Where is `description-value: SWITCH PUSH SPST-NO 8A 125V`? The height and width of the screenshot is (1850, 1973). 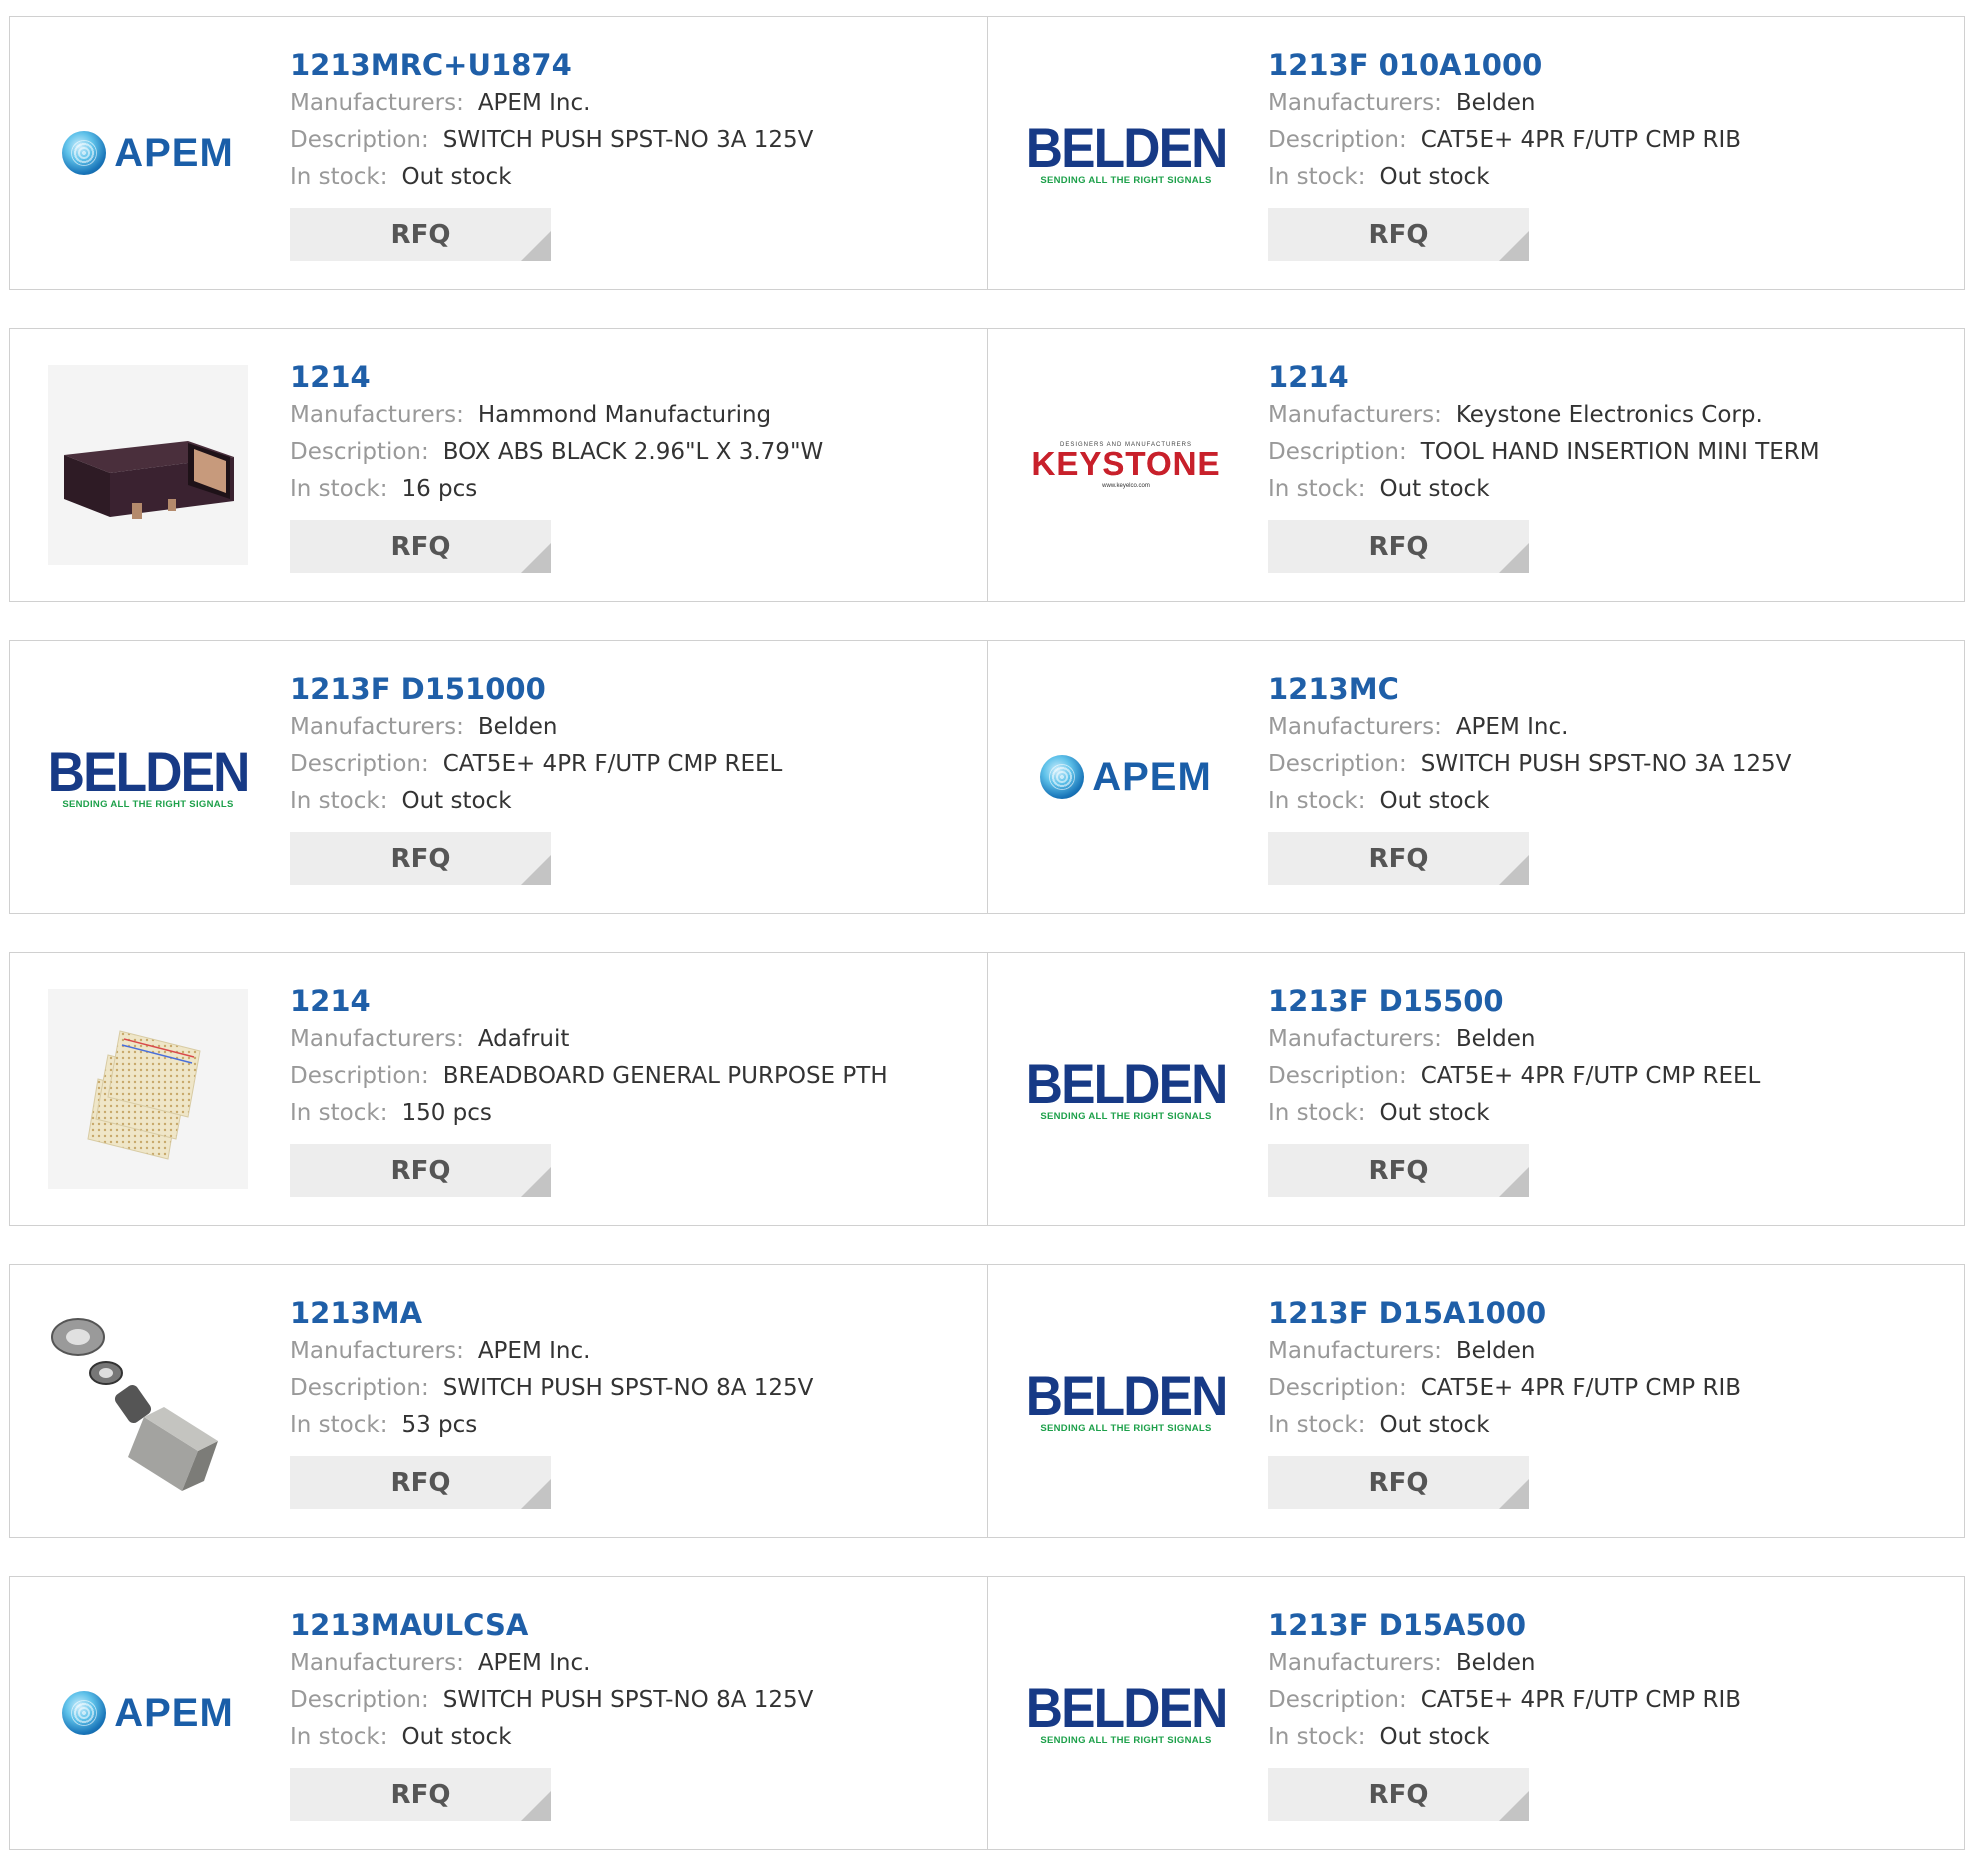
description-value: SWITCH PUSH SPST-NO 8A 125V is located at coordinates (628, 1388).